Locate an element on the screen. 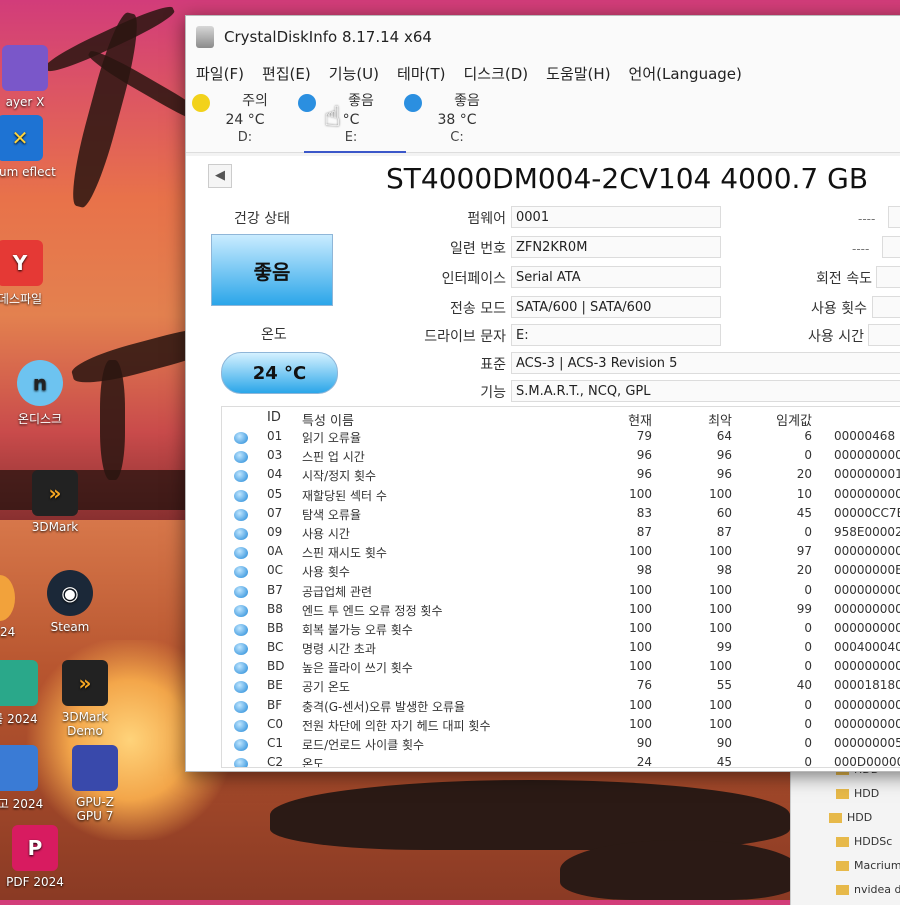 This screenshot has width=900, height=905. attr-id: 03 is located at coordinates (275, 455).